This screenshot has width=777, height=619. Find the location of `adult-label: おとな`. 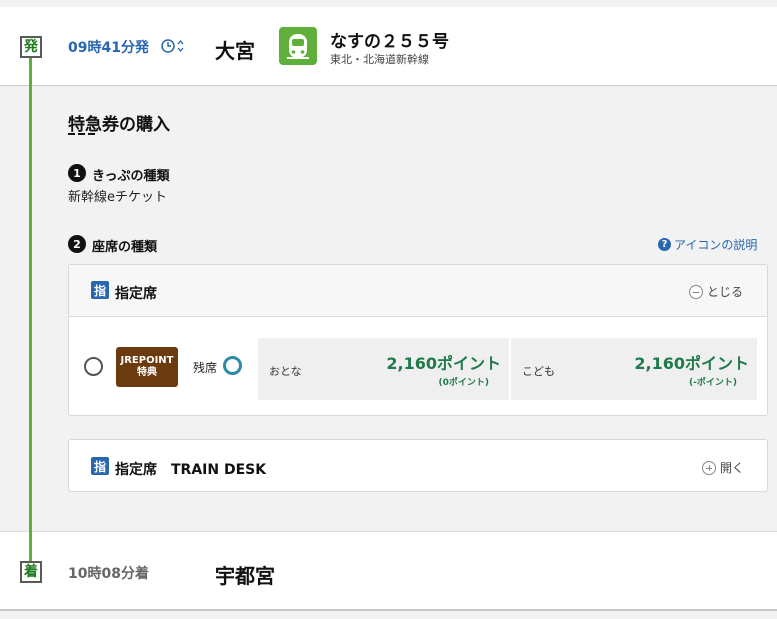

adult-label: おとな is located at coordinates (285, 371).